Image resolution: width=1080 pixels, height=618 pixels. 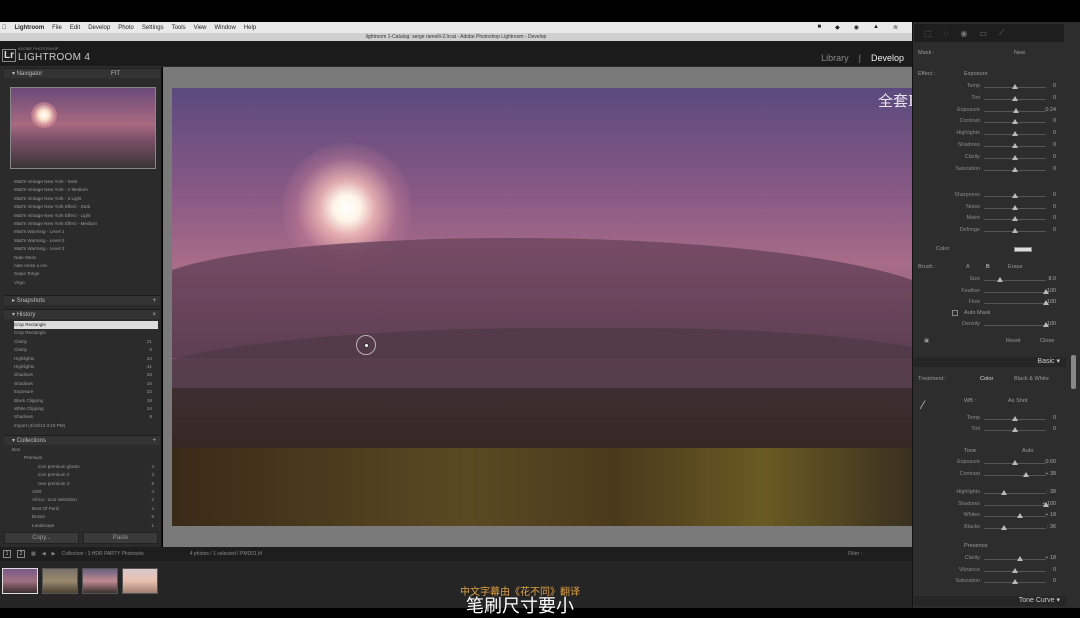 I want to click on tone-curve-header: Tone Curve ▾, so click(x=990, y=601).